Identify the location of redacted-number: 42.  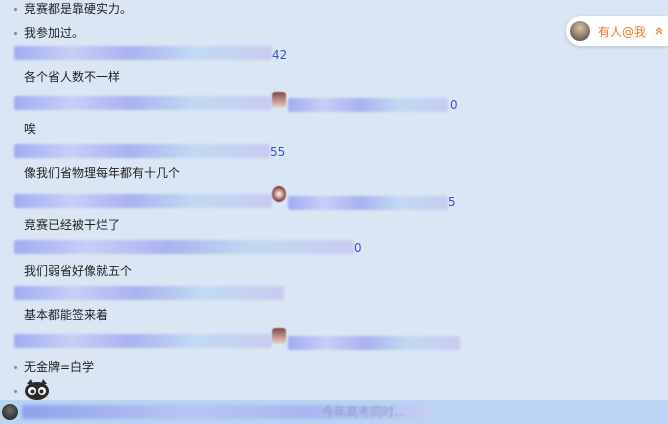
(280, 55).